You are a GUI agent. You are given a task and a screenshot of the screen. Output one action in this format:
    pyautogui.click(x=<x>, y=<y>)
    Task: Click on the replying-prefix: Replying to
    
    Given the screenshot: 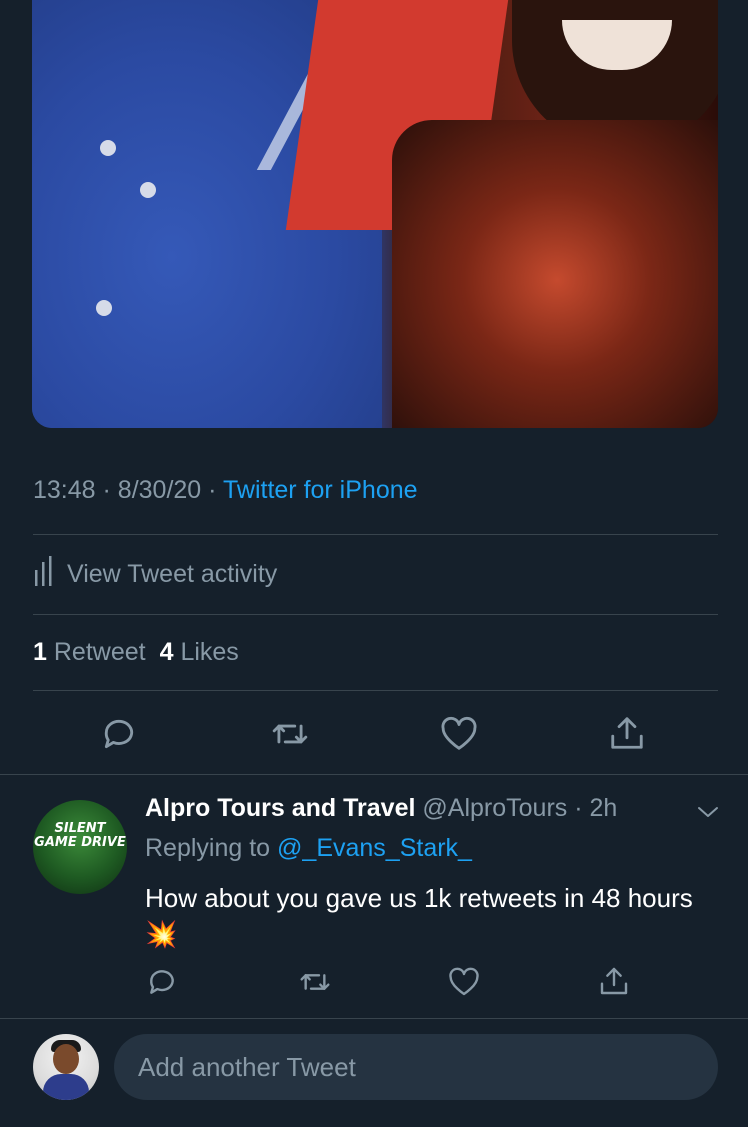 What is the action you would take?
    pyautogui.click(x=208, y=848)
    